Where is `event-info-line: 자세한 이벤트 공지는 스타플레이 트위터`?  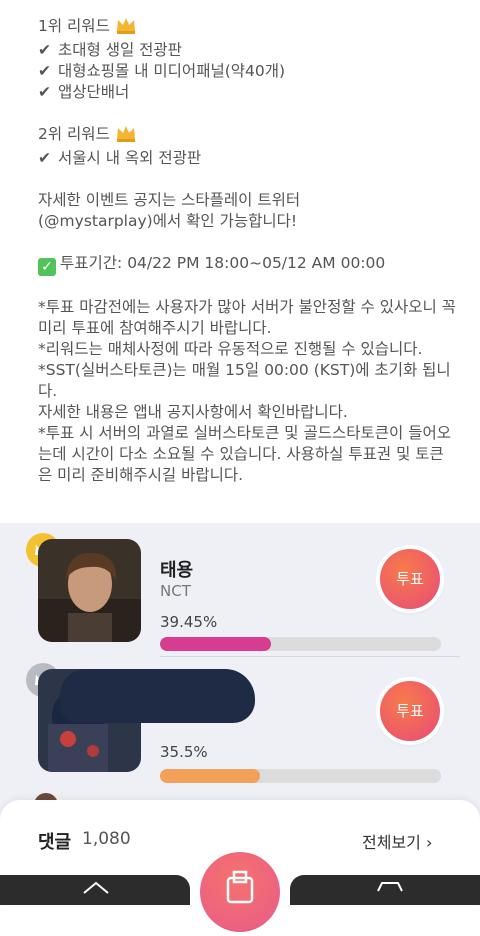 event-info-line: 자세한 이벤트 공지는 스타플레이 트위터 is located at coordinates (169, 200).